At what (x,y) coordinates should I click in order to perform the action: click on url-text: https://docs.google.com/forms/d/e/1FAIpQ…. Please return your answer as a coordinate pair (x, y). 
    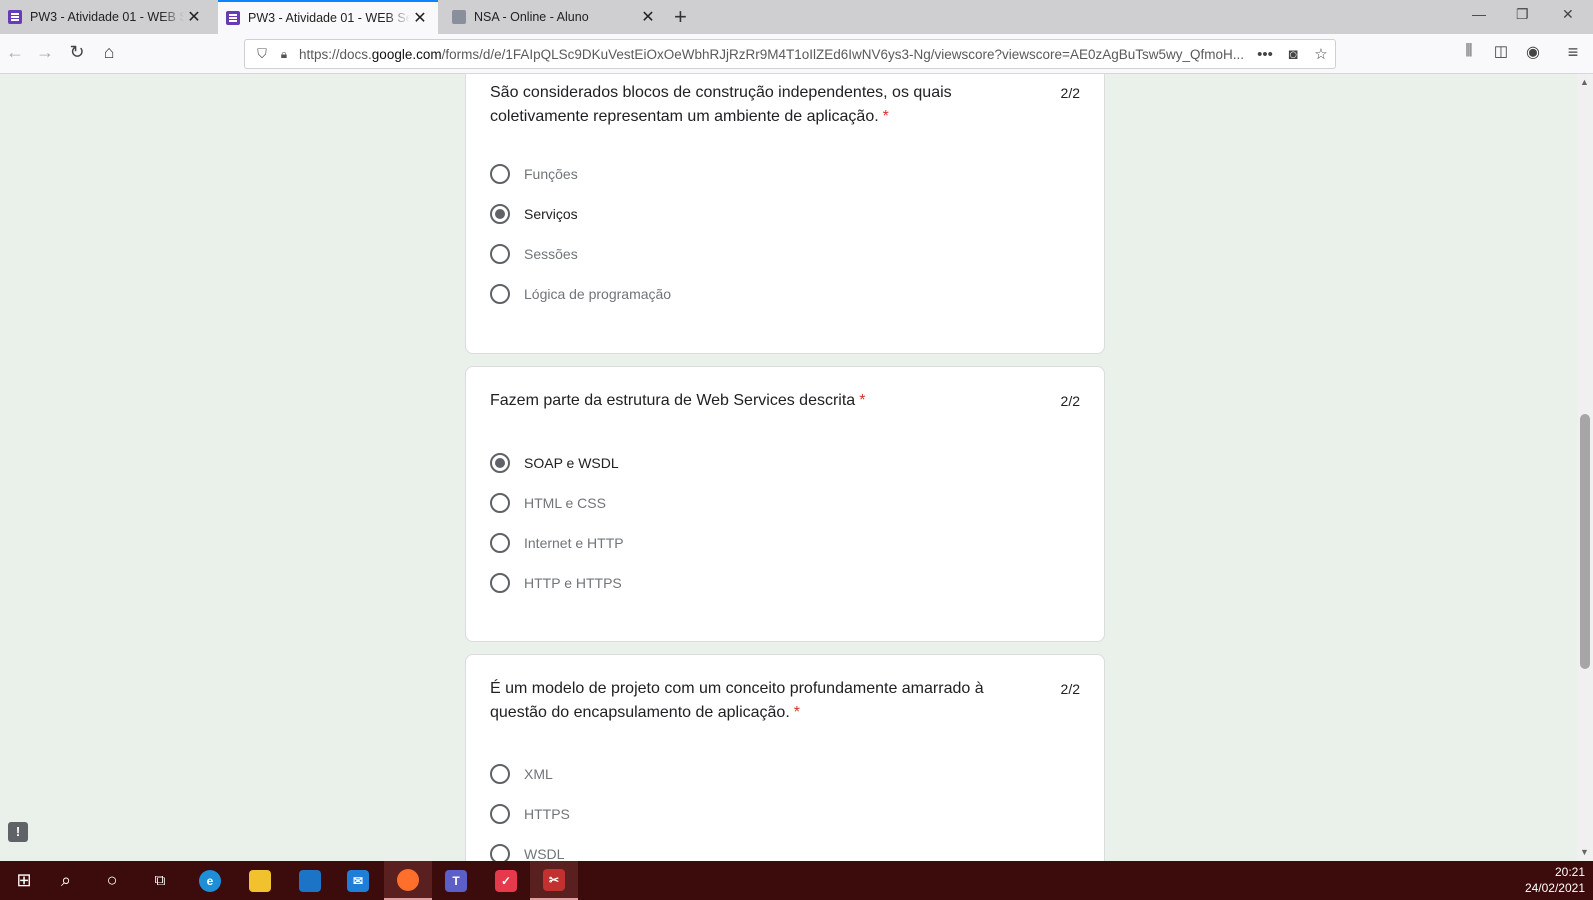
    Looking at the image, I should click on (772, 54).